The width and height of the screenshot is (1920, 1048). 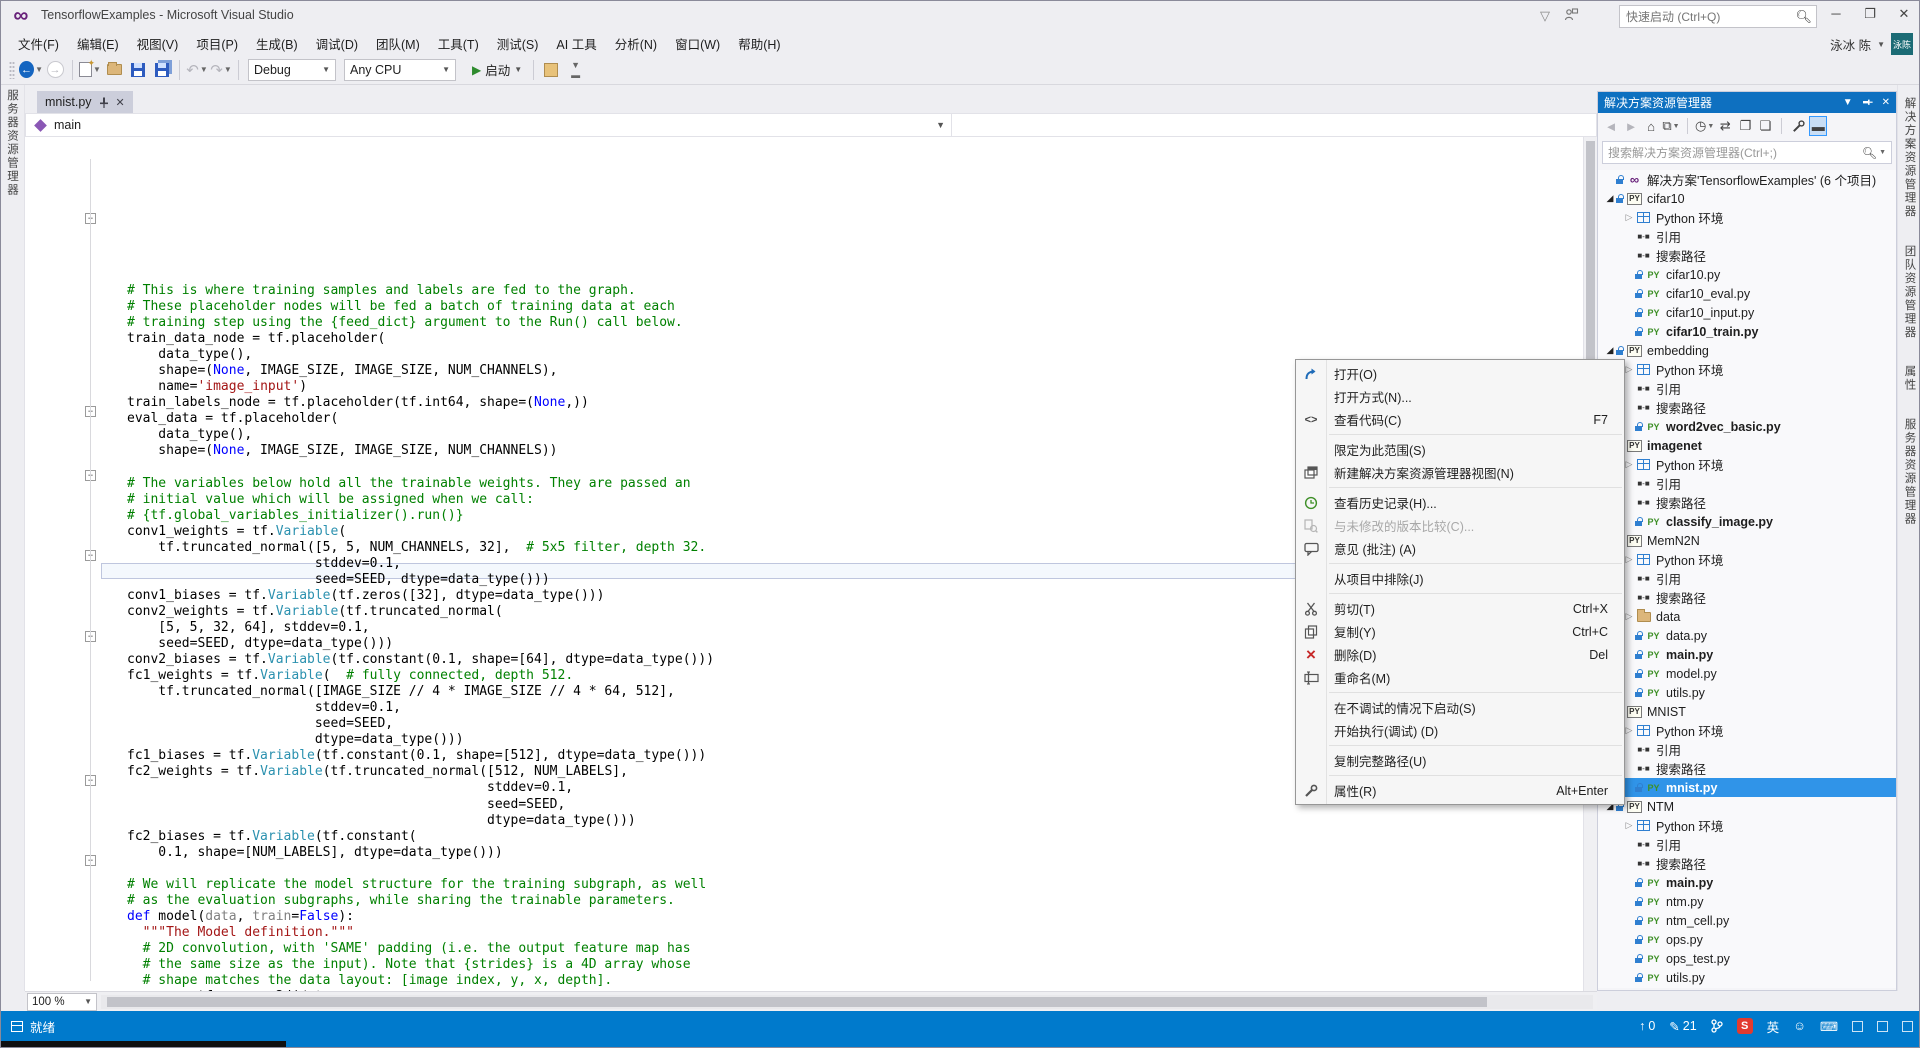 What do you see at coordinates (1718, 16) in the screenshot?
I see `quick-launch-search-input: 快速启动 (Ctrl+Q) 🔍︎` at bounding box center [1718, 16].